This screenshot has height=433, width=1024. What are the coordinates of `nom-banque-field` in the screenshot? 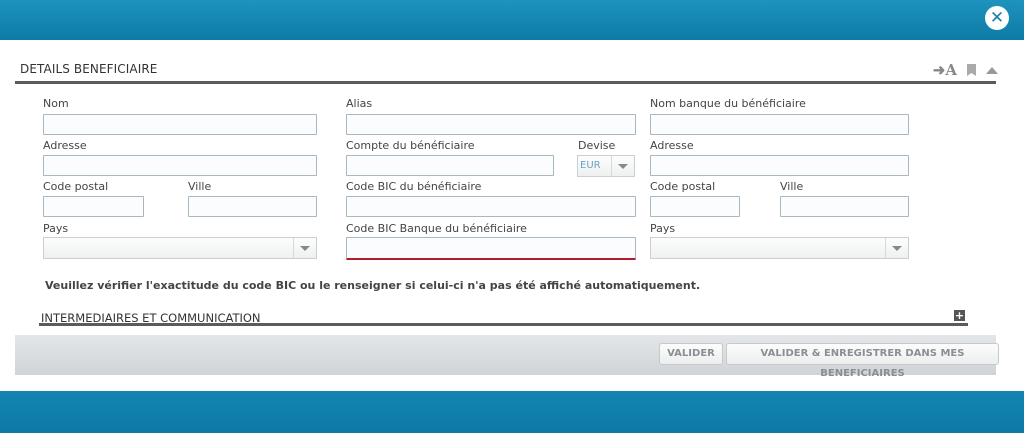 It's located at (779, 124).